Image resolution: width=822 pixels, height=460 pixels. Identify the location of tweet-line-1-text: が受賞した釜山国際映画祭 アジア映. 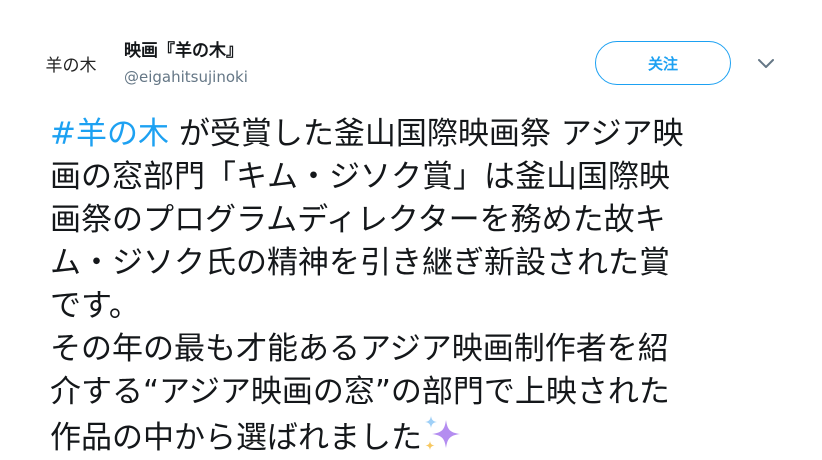
(426, 134).